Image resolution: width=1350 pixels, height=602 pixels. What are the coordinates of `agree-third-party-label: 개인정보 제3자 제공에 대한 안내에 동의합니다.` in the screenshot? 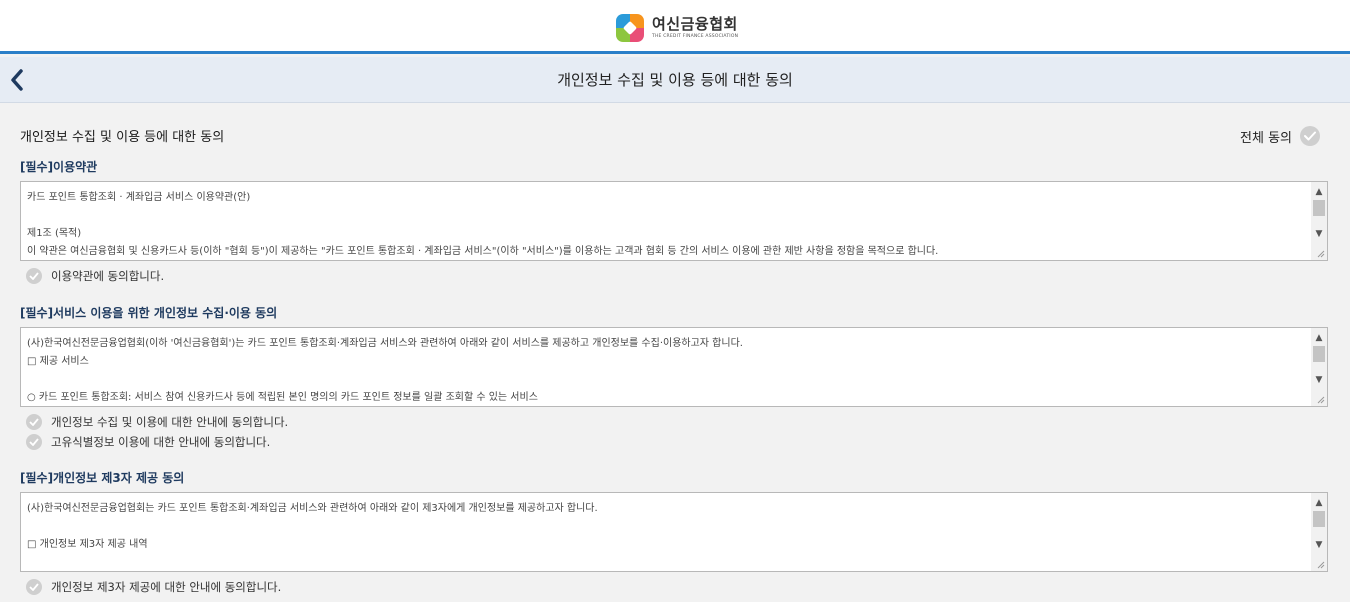 It's located at (166, 587).